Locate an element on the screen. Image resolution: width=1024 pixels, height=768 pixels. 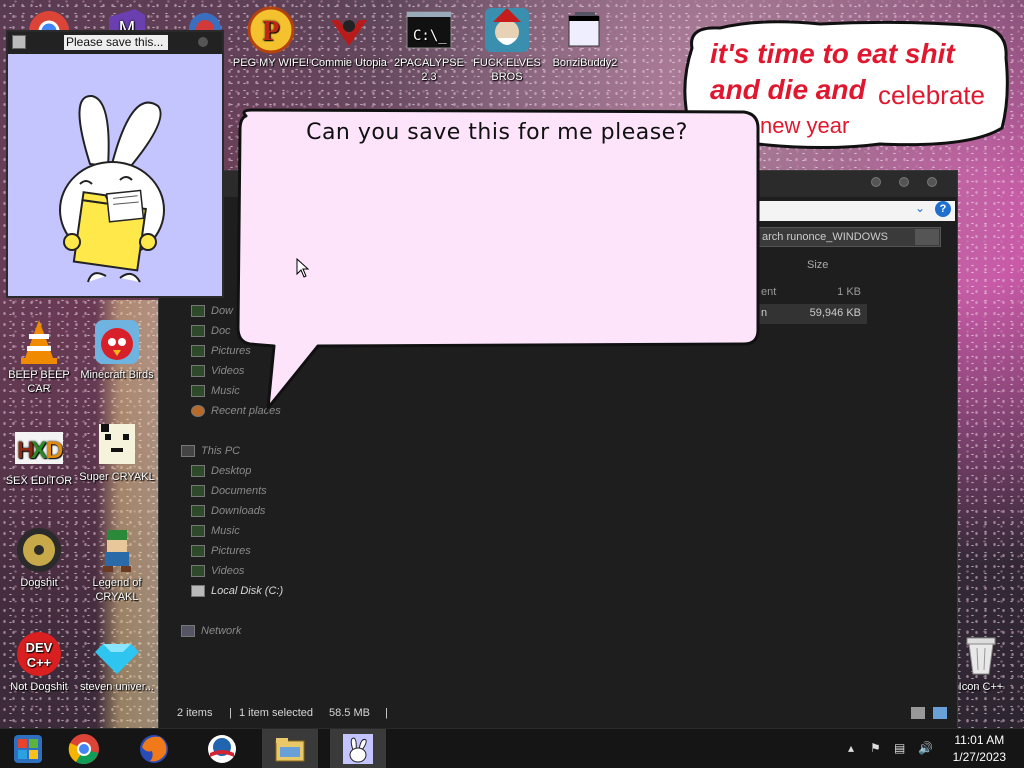
nav-item-pictures-pc: Pictures is located at coordinates (221, 551).